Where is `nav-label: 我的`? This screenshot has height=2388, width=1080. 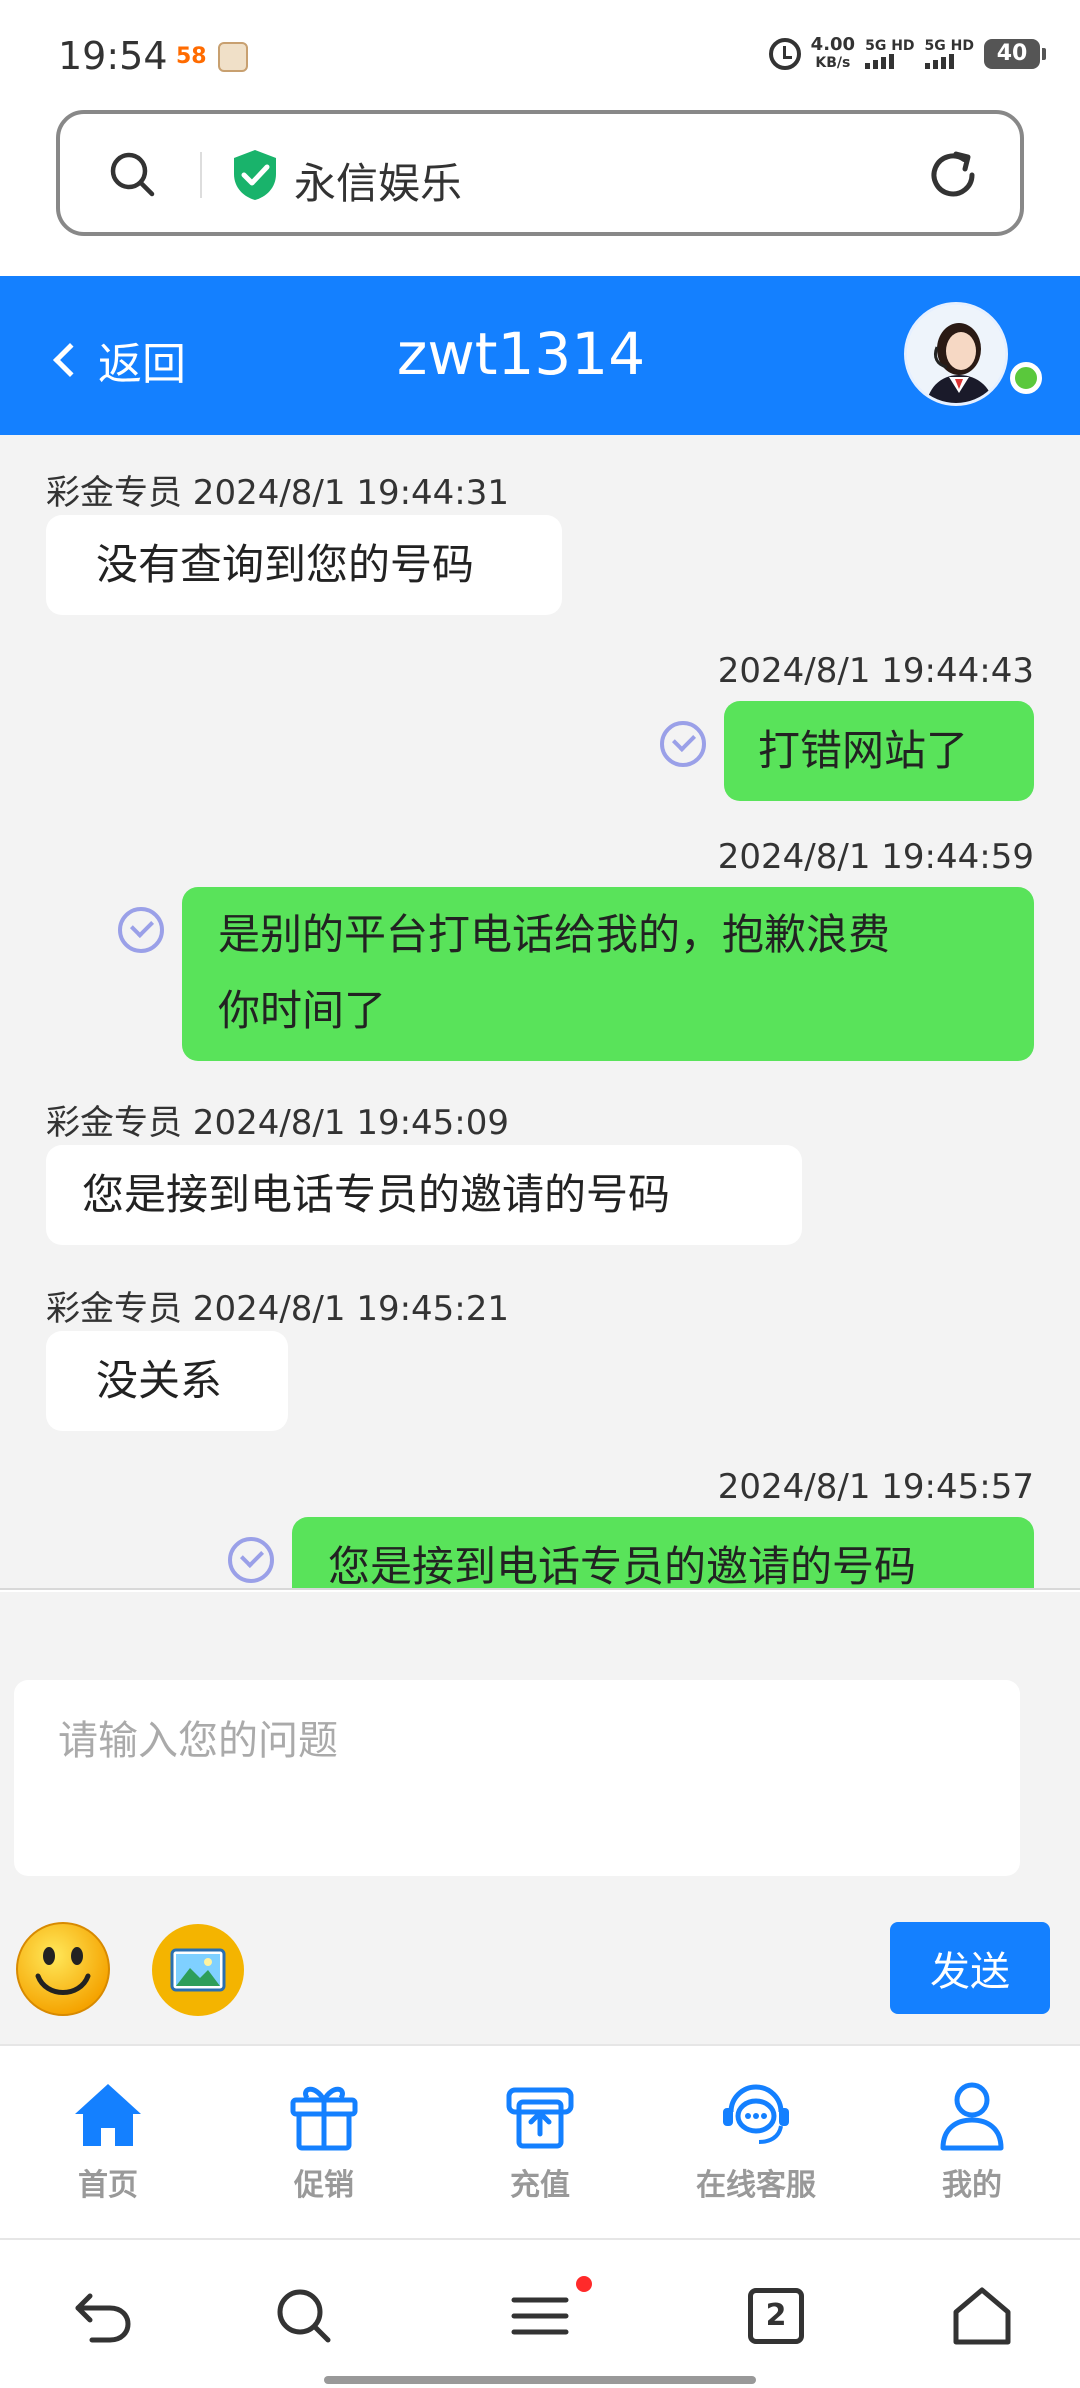
nav-label: 我的 is located at coordinates (972, 2185).